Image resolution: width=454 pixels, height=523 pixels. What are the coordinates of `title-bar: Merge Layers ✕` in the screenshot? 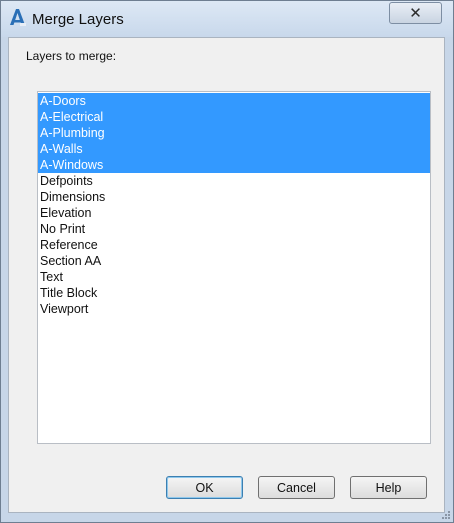 It's located at (227, 19).